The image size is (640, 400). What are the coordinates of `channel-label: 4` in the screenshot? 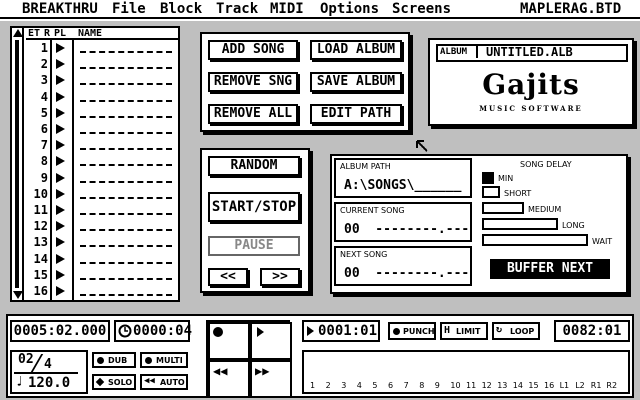 It's located at (359, 385).